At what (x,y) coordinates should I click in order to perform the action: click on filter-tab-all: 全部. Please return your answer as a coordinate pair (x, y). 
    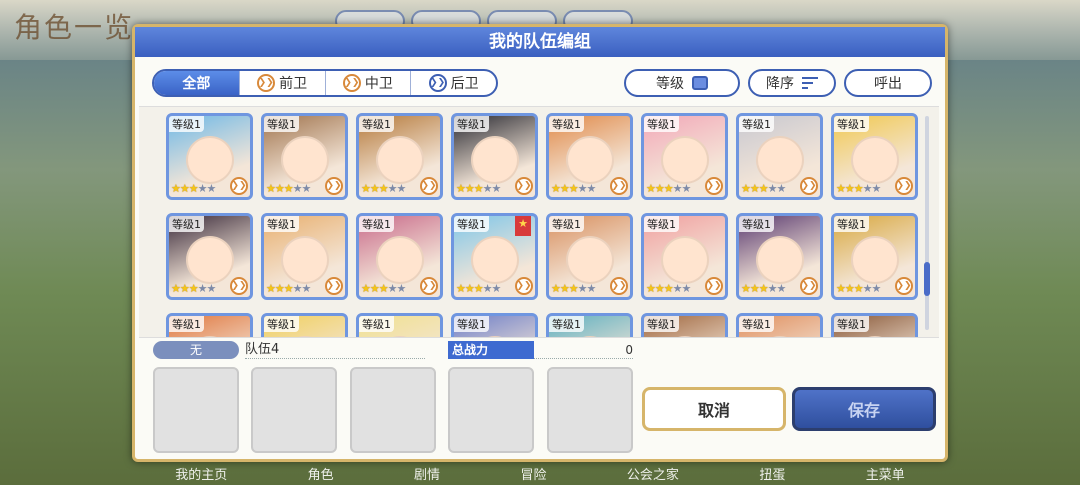
    Looking at the image, I should click on (196, 83).